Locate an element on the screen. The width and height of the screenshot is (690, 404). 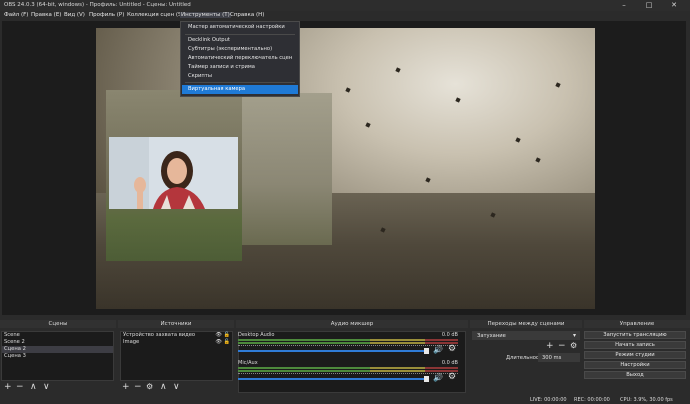
mixer-channel-desktop-audio: Desktop Audio 0.0 dB 🔊 ⚙ is located at coordinates (350, 344).